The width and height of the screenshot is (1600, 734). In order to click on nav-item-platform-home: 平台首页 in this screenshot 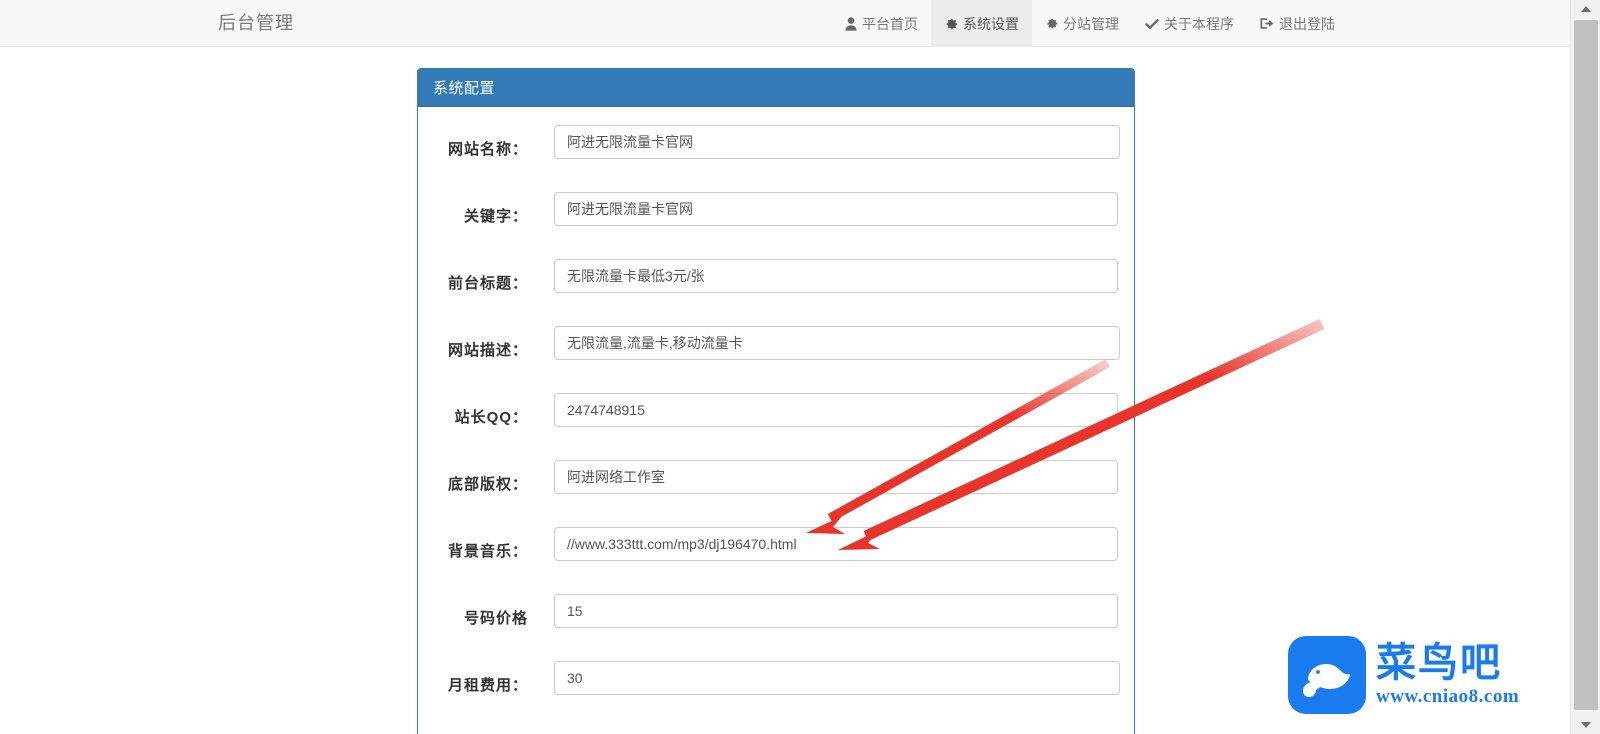, I will do `click(881, 23)`.